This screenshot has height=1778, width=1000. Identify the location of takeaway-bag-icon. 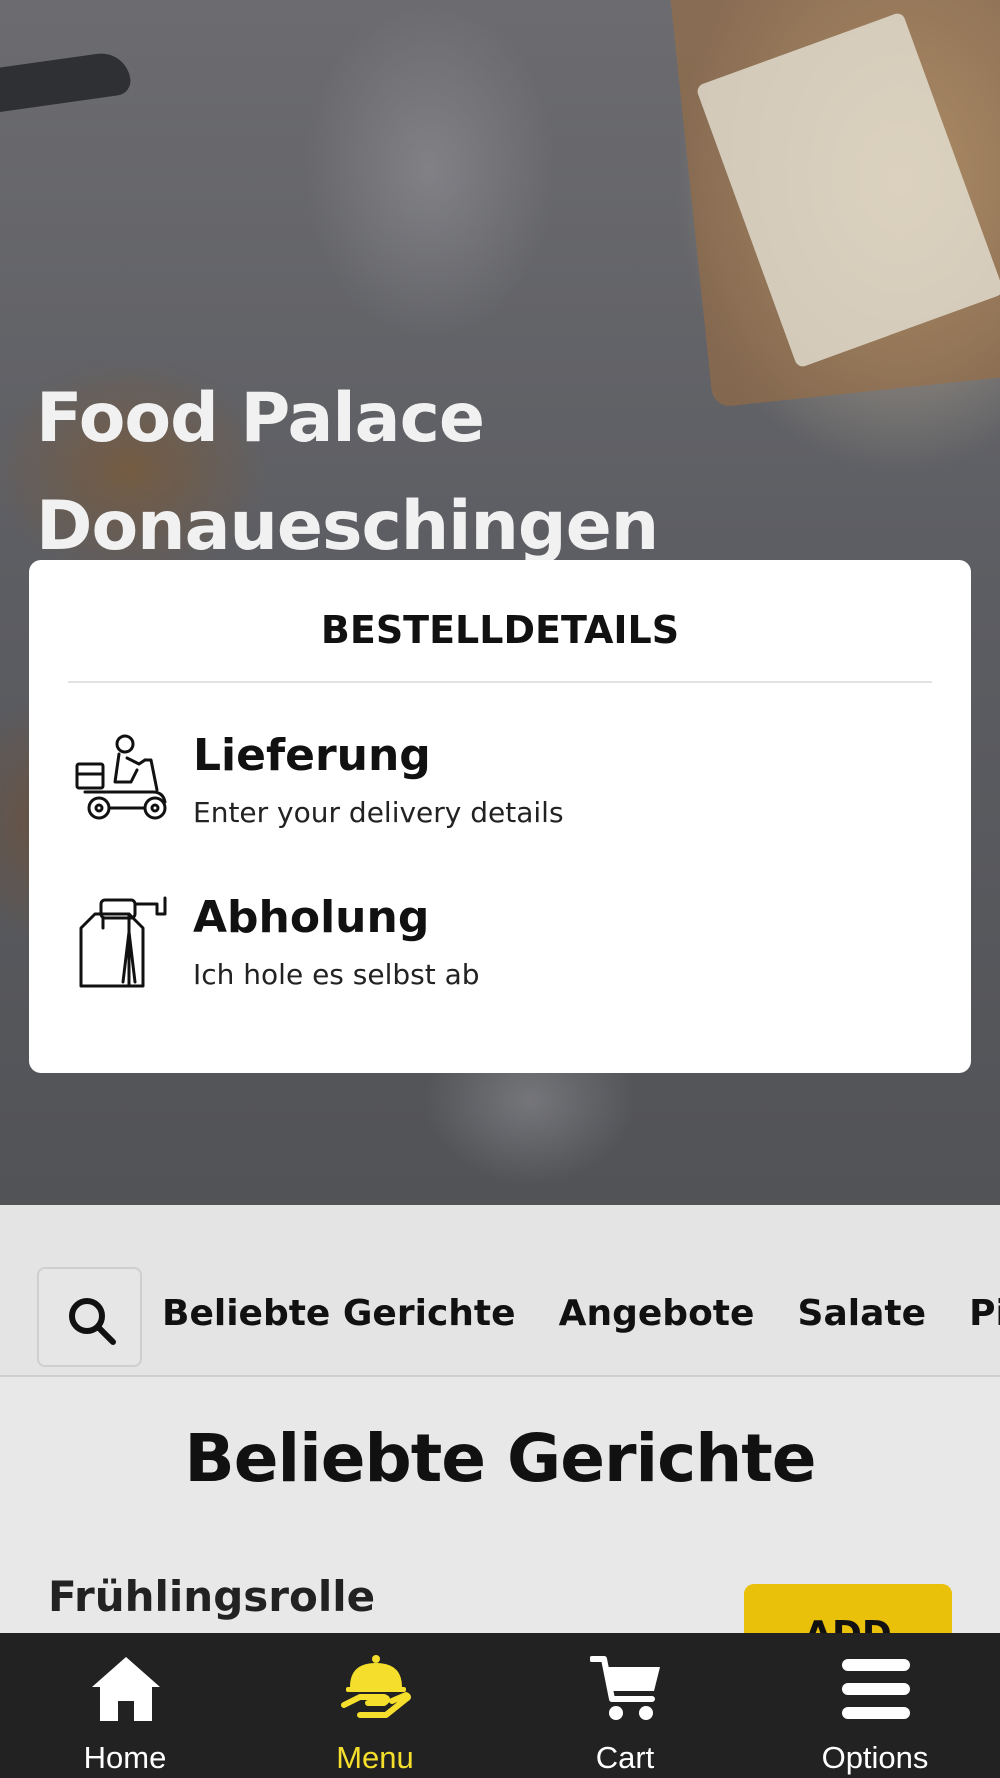
(123, 942).